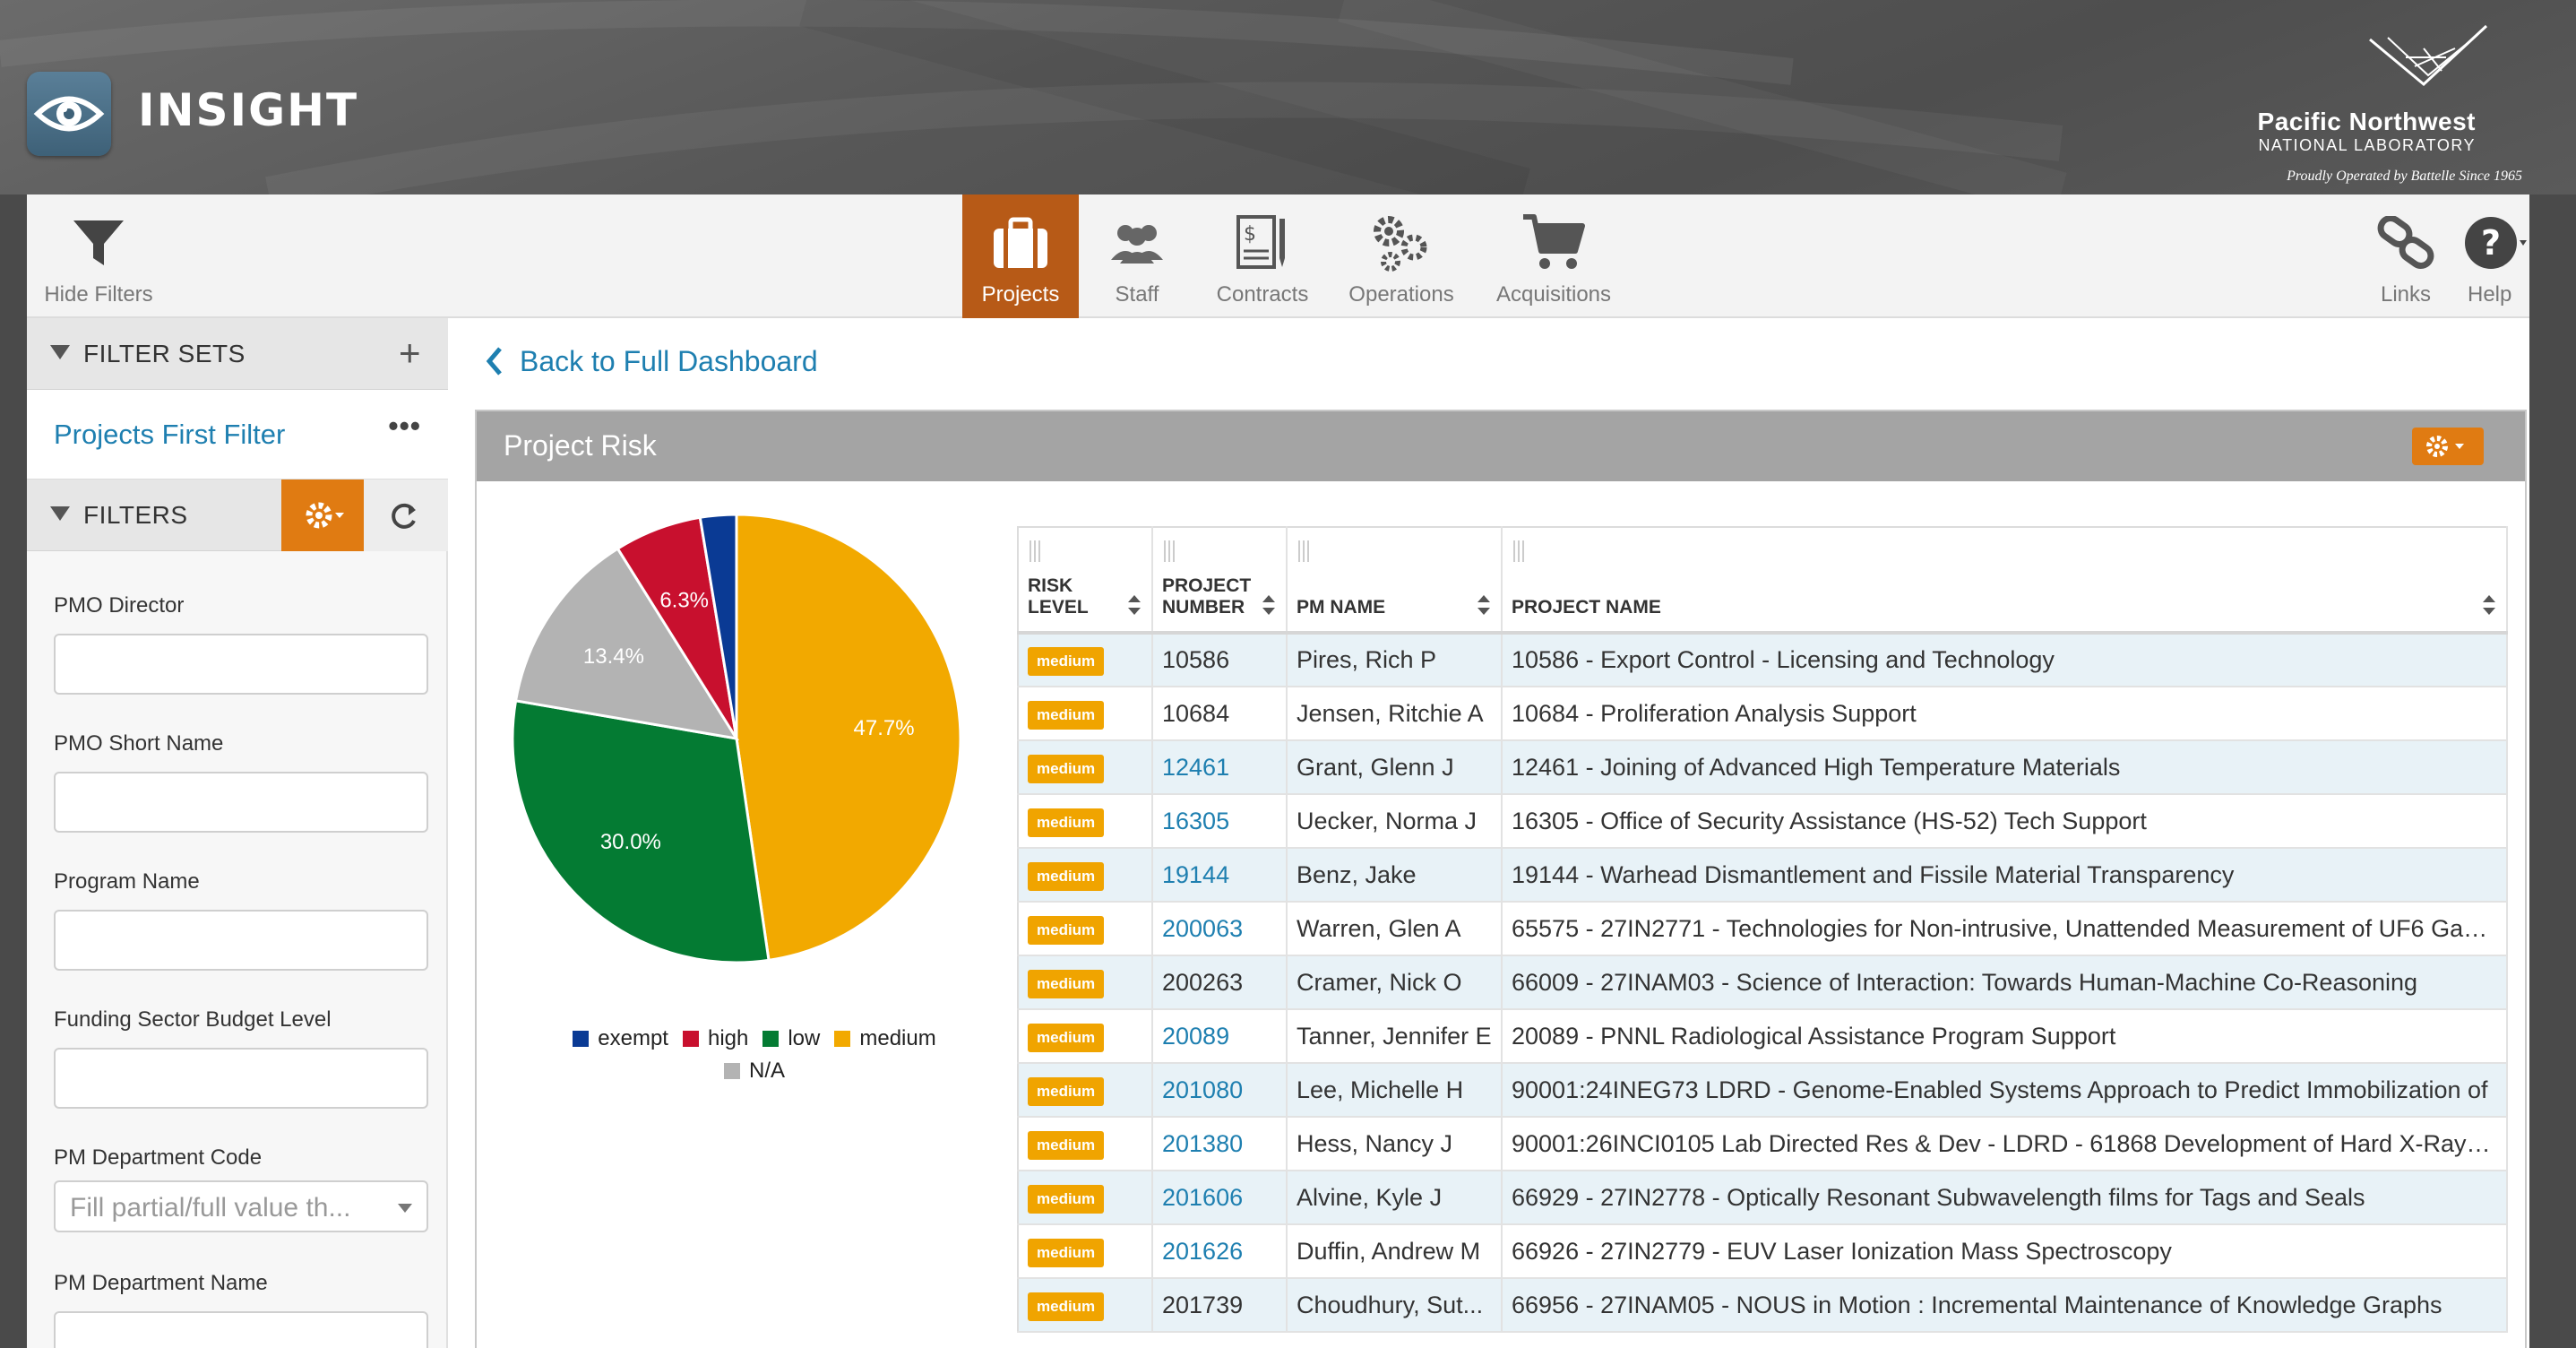  I want to click on funding-sector-input, so click(241, 1079).